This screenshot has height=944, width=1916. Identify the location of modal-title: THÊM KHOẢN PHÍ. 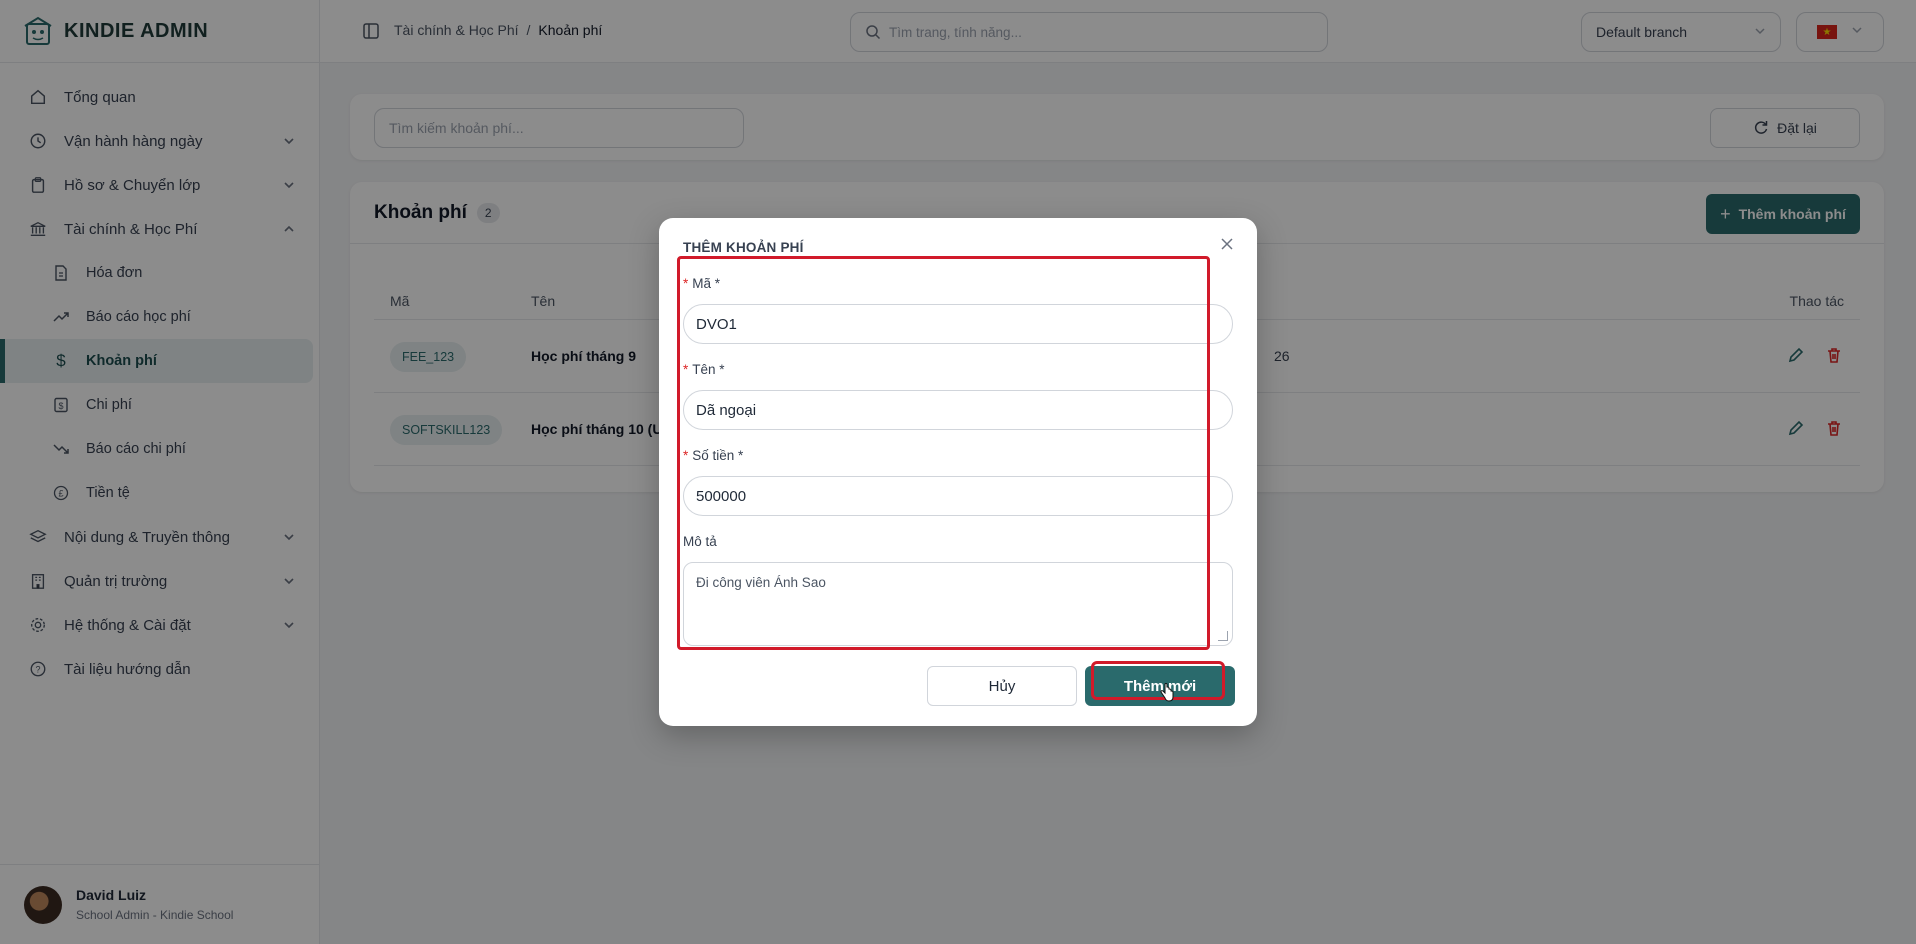
(743, 247).